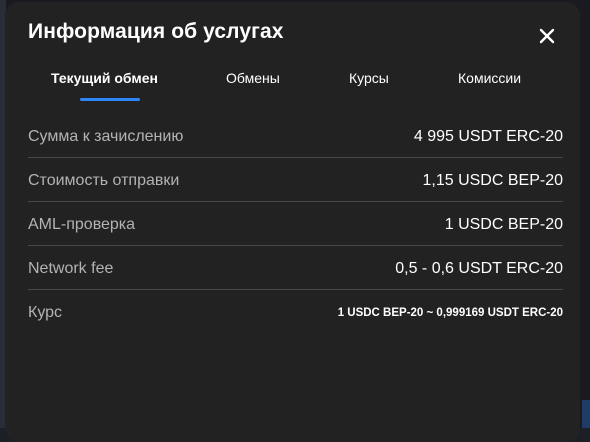 The height and width of the screenshot is (442, 590). What do you see at coordinates (503, 224) in the screenshot?
I see `row-value-aml-check: 1 USDC BEP-20` at bounding box center [503, 224].